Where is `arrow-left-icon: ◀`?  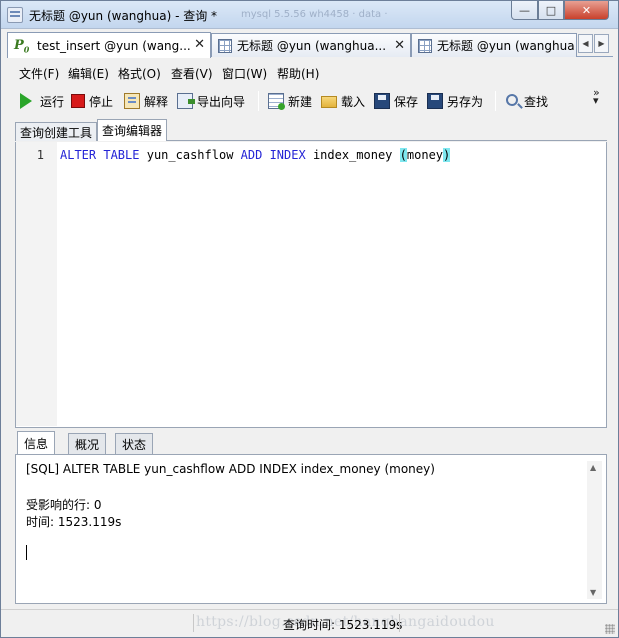
arrow-left-icon: ◀ is located at coordinates (585, 43).